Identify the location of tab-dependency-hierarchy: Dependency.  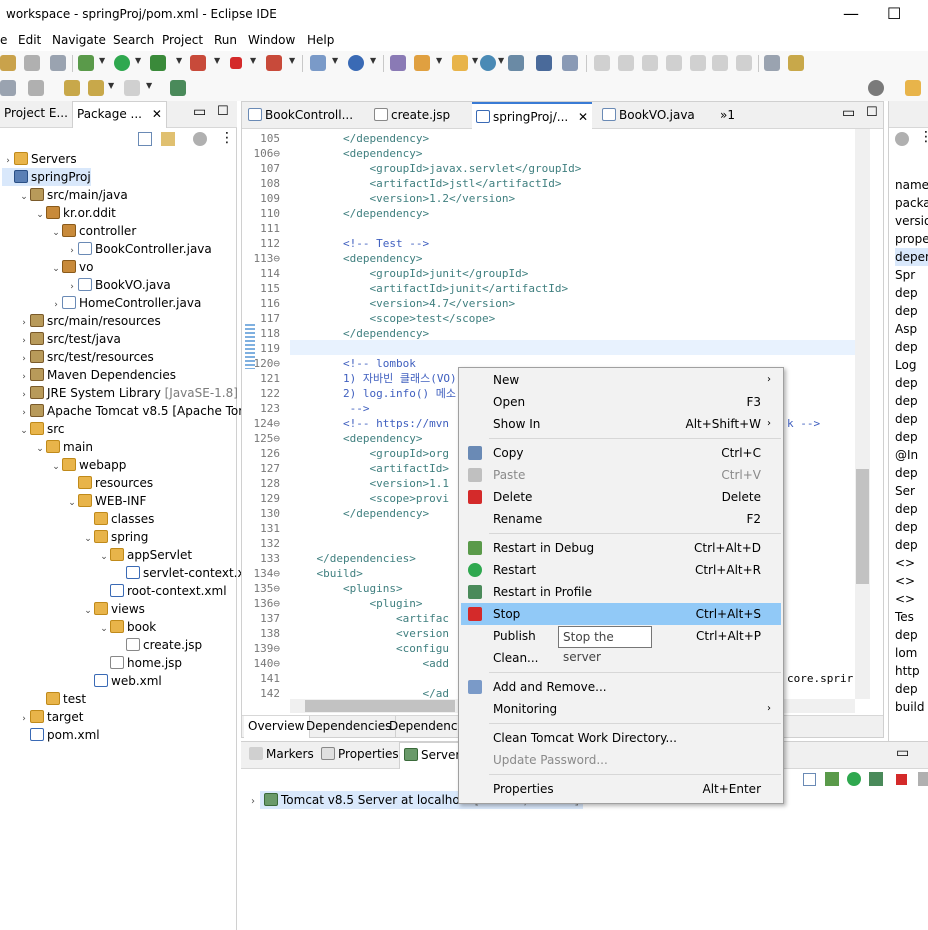
(427, 727).